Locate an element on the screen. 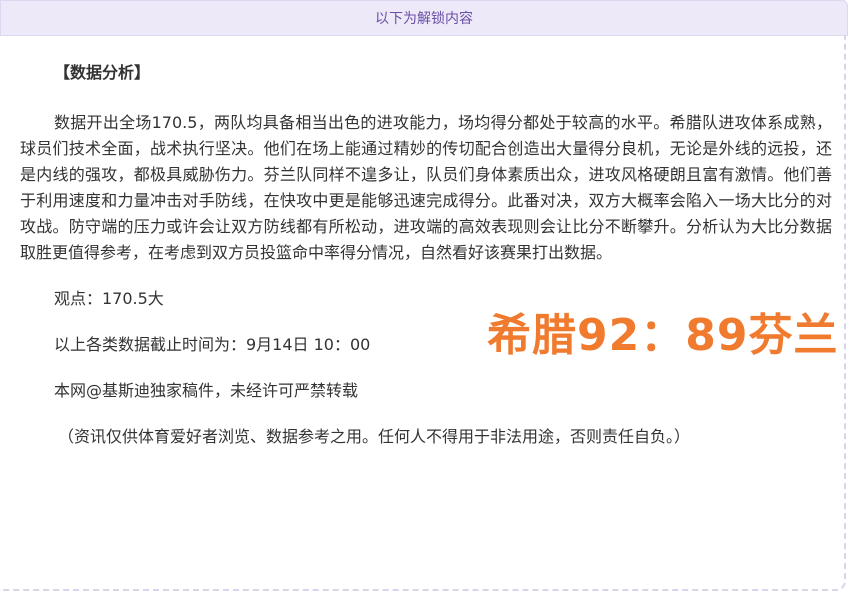 The height and width of the screenshot is (595, 854). unlock-banner: 以下为解锁内容 is located at coordinates (424, 18).